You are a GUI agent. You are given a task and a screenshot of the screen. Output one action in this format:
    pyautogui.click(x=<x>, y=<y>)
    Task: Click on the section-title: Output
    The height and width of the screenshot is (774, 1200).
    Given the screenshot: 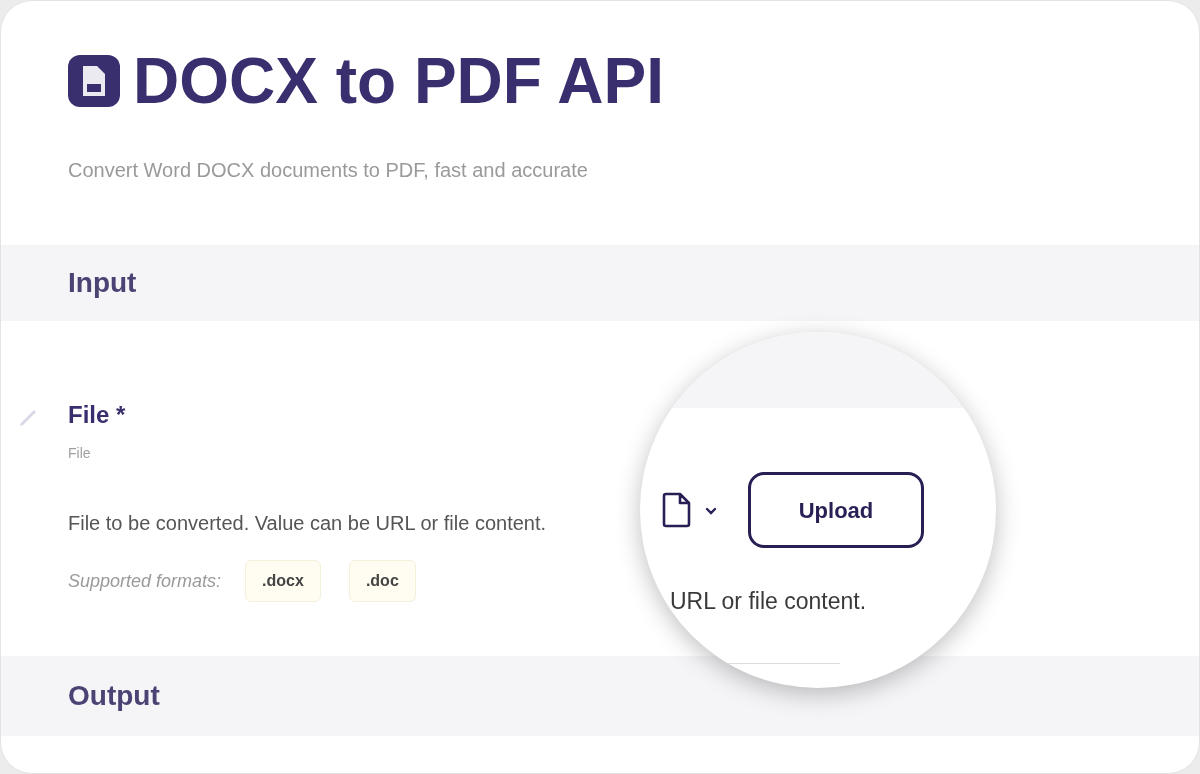 What is the action you would take?
    pyautogui.click(x=114, y=696)
    